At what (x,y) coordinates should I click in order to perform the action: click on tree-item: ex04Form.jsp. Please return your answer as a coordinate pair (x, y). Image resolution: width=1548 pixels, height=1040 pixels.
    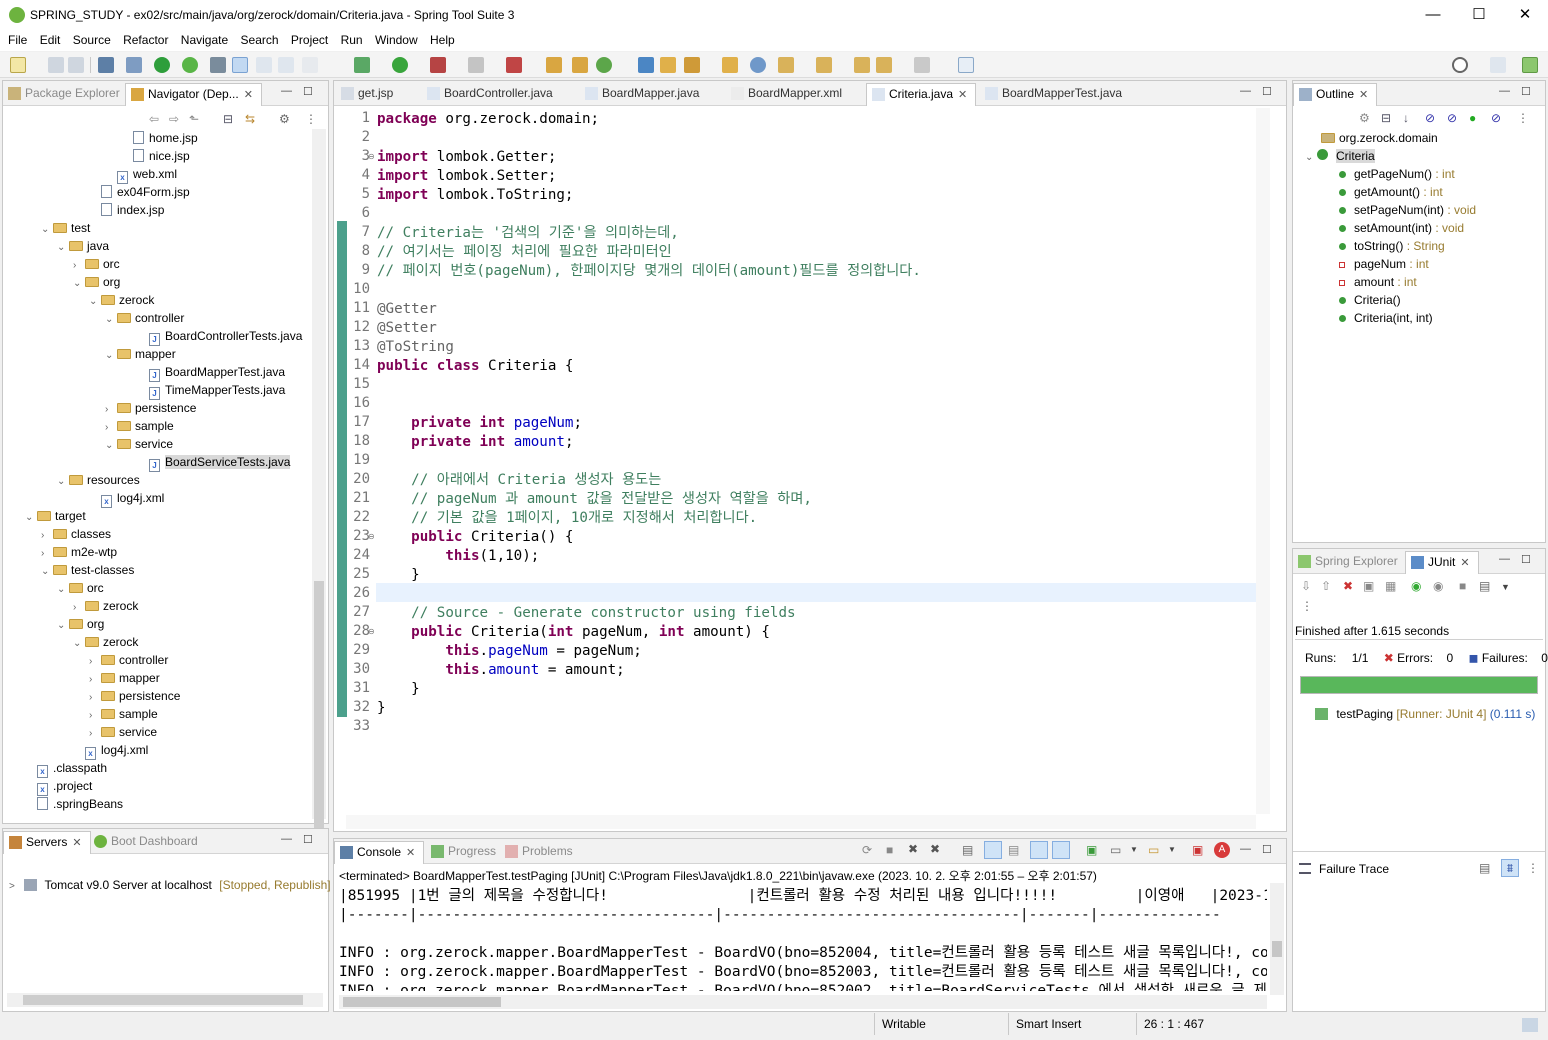
    Looking at the image, I should click on (139, 192).